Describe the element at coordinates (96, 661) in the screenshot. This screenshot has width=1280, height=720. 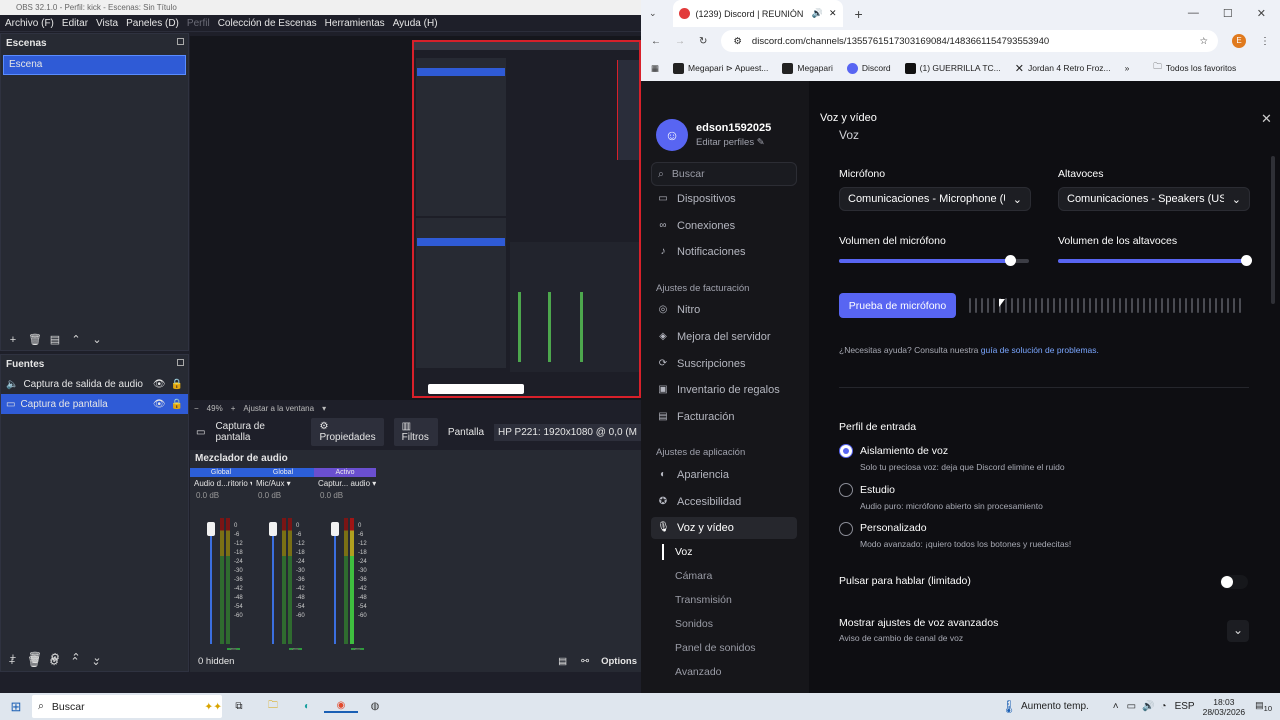
I see `move-down-icon: ⌄` at that location.